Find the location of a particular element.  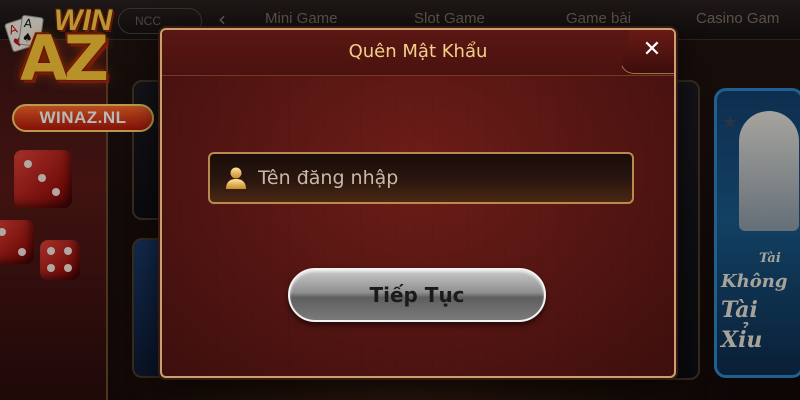

dialog-title: Quên Mật Khẩu is located at coordinates (418, 51).